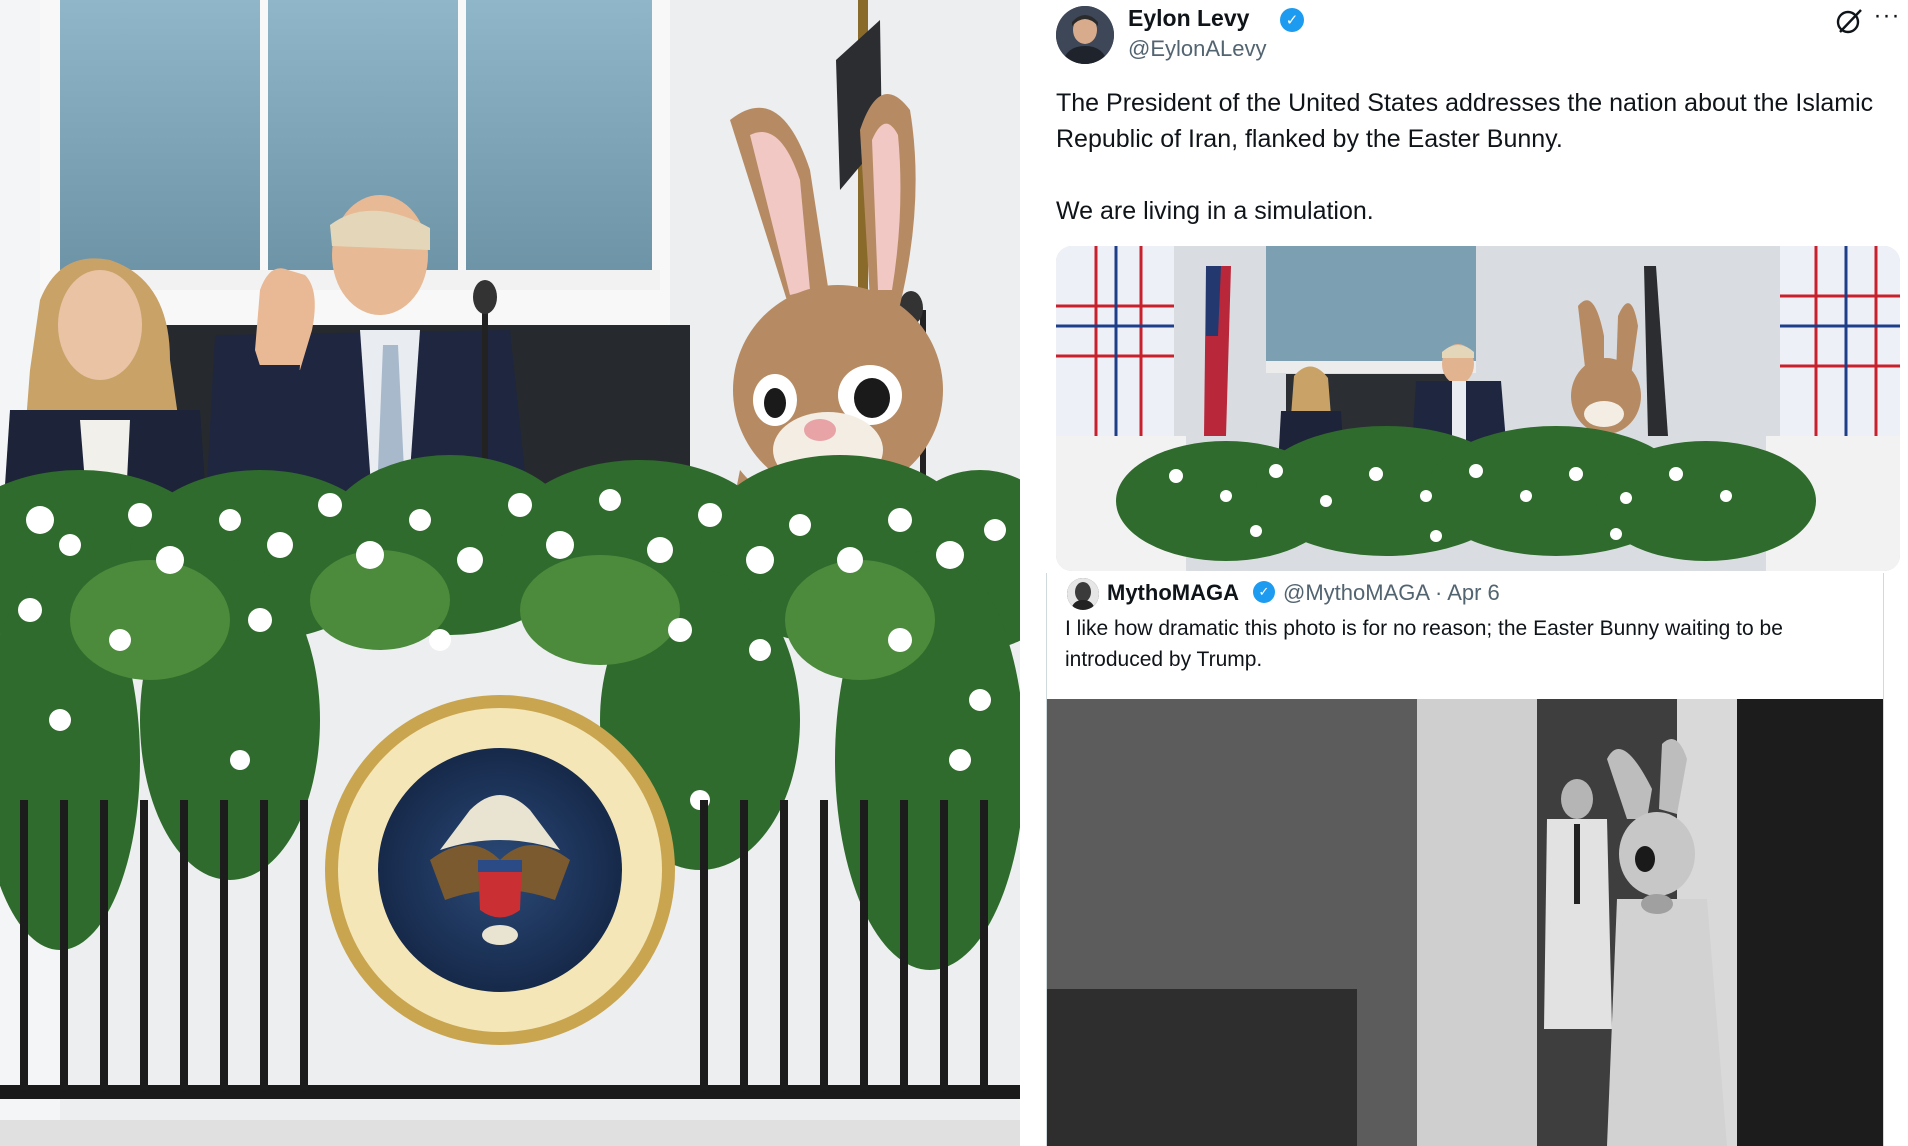 The width and height of the screenshot is (1908, 1146). What do you see at coordinates (1188, 18) in the screenshot?
I see `author-name: Eylon Levy` at bounding box center [1188, 18].